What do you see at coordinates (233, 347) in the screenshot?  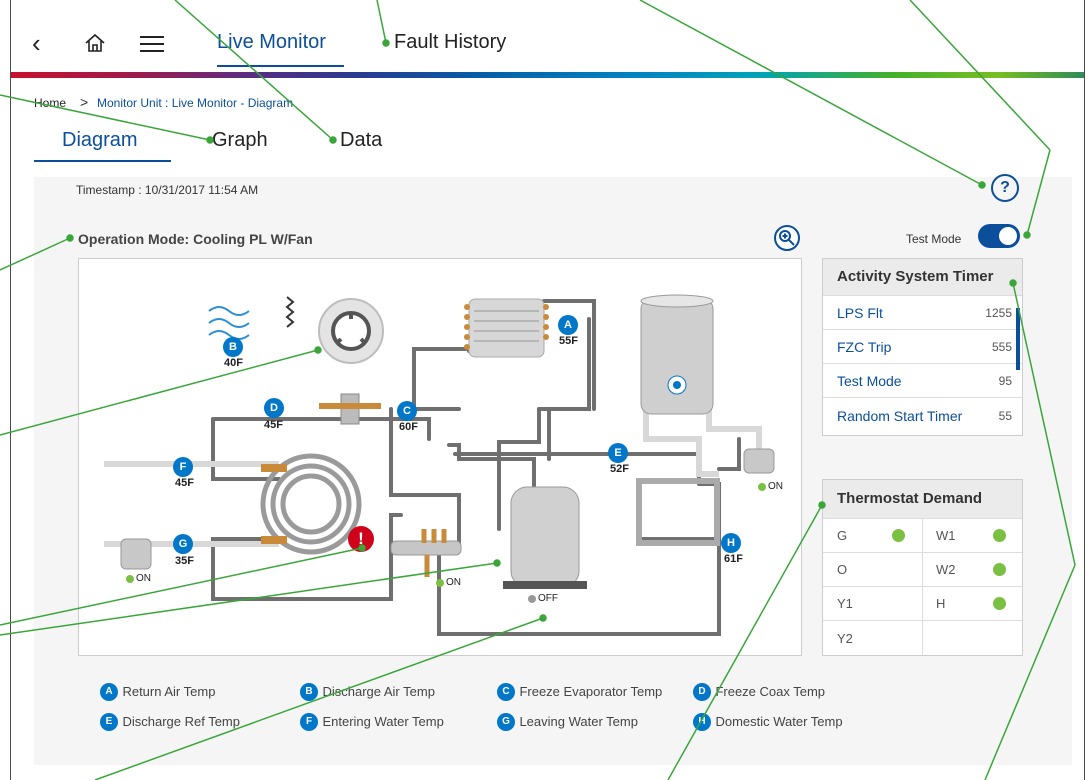 I see `sensor-b-badge: B` at bounding box center [233, 347].